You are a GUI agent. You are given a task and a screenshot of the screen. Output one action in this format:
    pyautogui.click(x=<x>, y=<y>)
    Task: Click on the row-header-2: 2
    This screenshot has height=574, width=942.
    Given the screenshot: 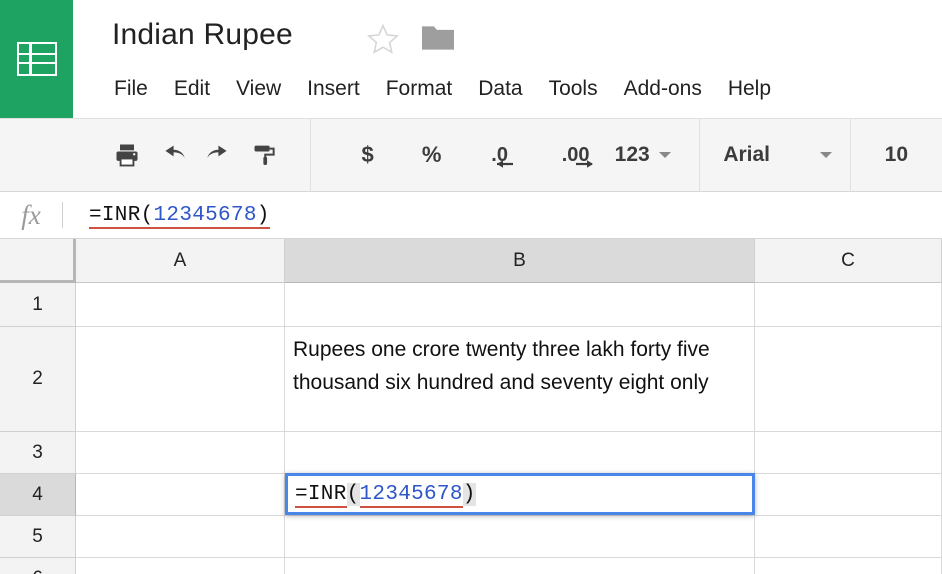 What is the action you would take?
    pyautogui.click(x=38, y=379)
    